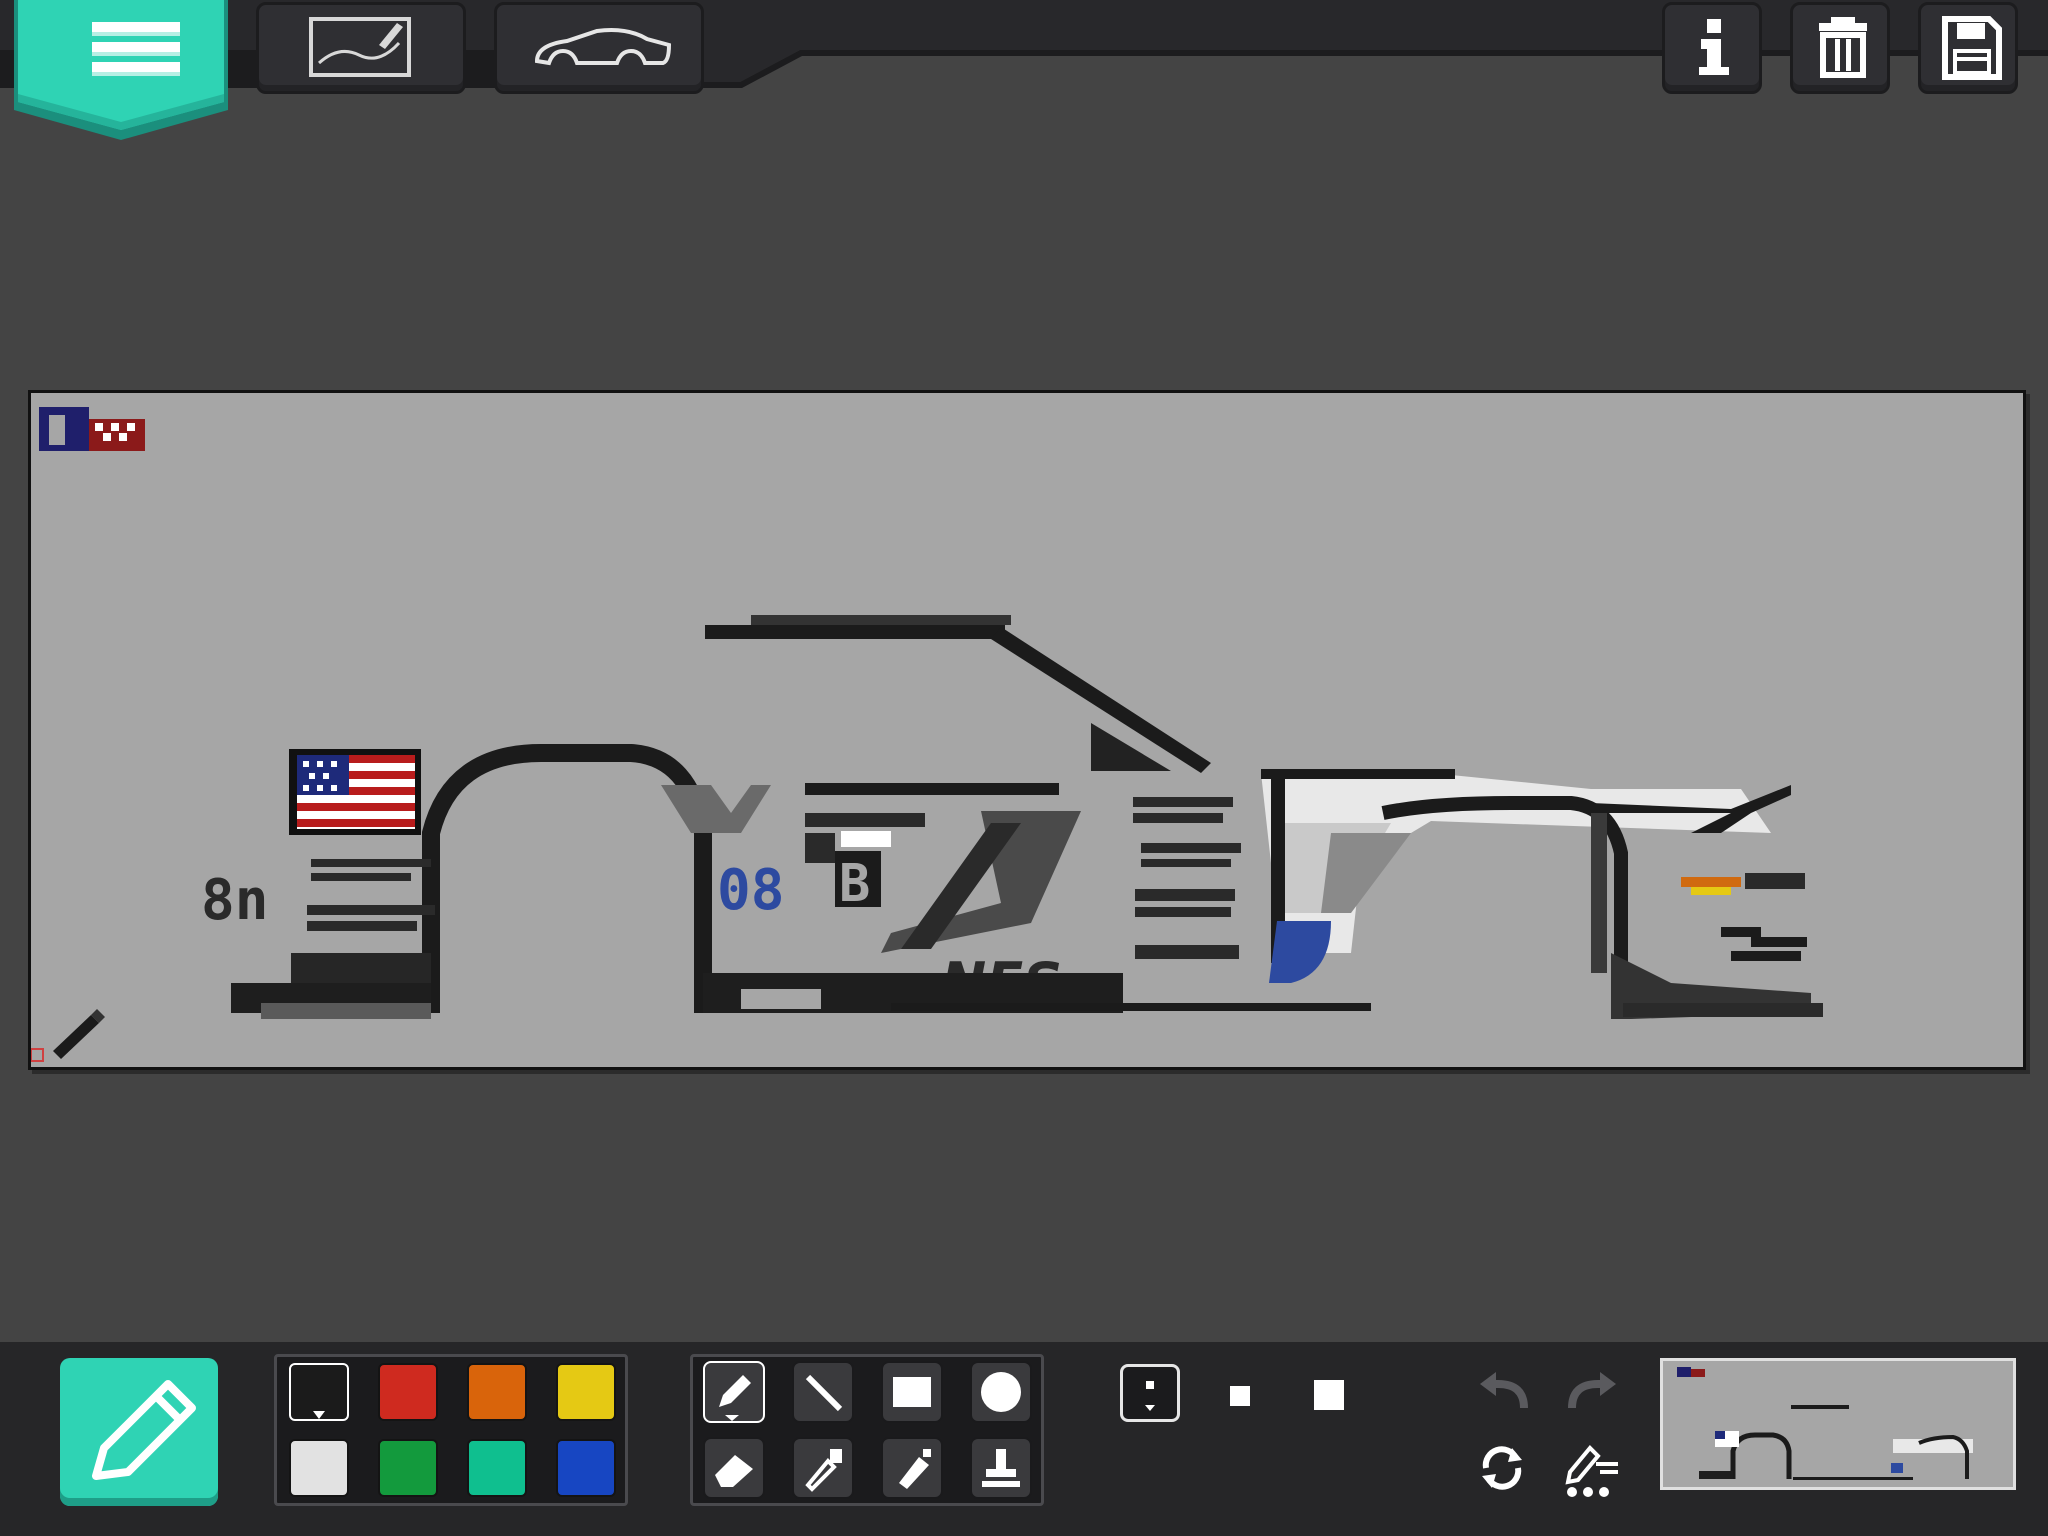  I want to click on swatch-yellow, so click(586, 1392).